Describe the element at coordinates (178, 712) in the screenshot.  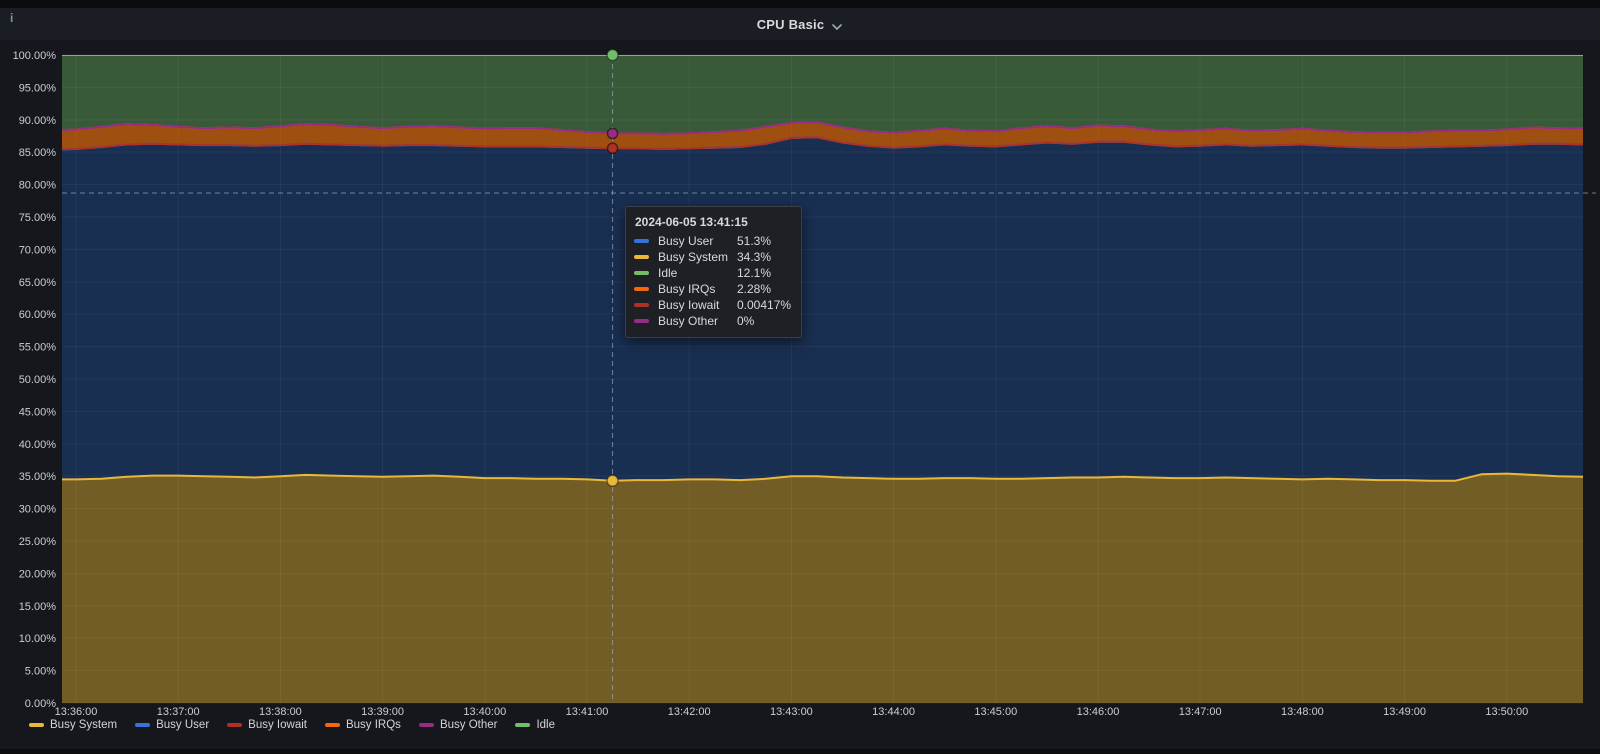
I see `x-tick-label: 13:37:00` at that location.